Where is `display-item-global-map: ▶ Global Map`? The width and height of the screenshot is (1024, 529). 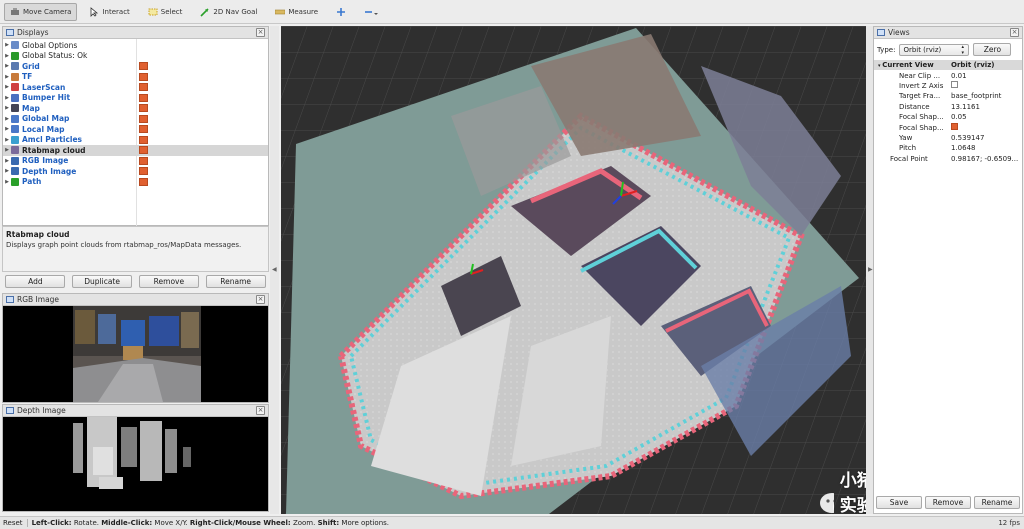 display-item-global-map: ▶ Global Map is located at coordinates (135, 119).